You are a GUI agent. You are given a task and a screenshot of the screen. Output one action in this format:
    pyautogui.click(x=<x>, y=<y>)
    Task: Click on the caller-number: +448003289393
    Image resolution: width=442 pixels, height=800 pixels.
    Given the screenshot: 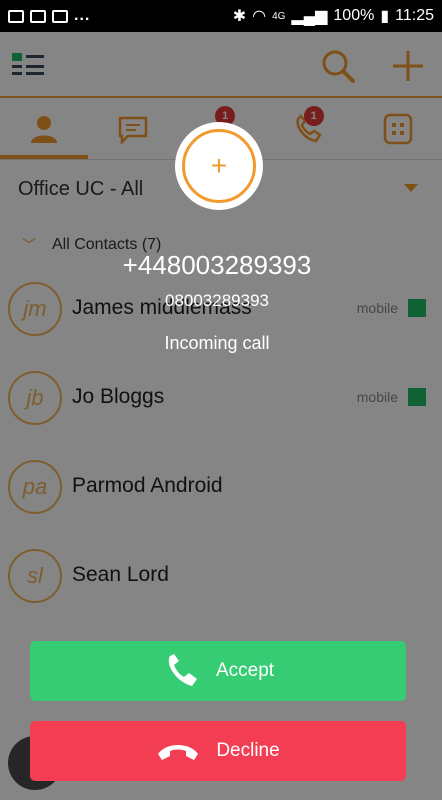 What is the action you would take?
    pyautogui.click(x=217, y=265)
    